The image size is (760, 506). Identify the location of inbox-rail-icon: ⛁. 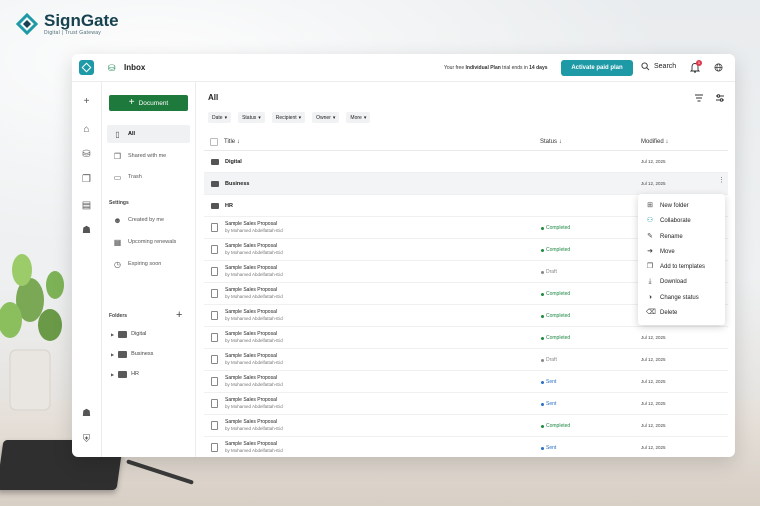
(86, 154).